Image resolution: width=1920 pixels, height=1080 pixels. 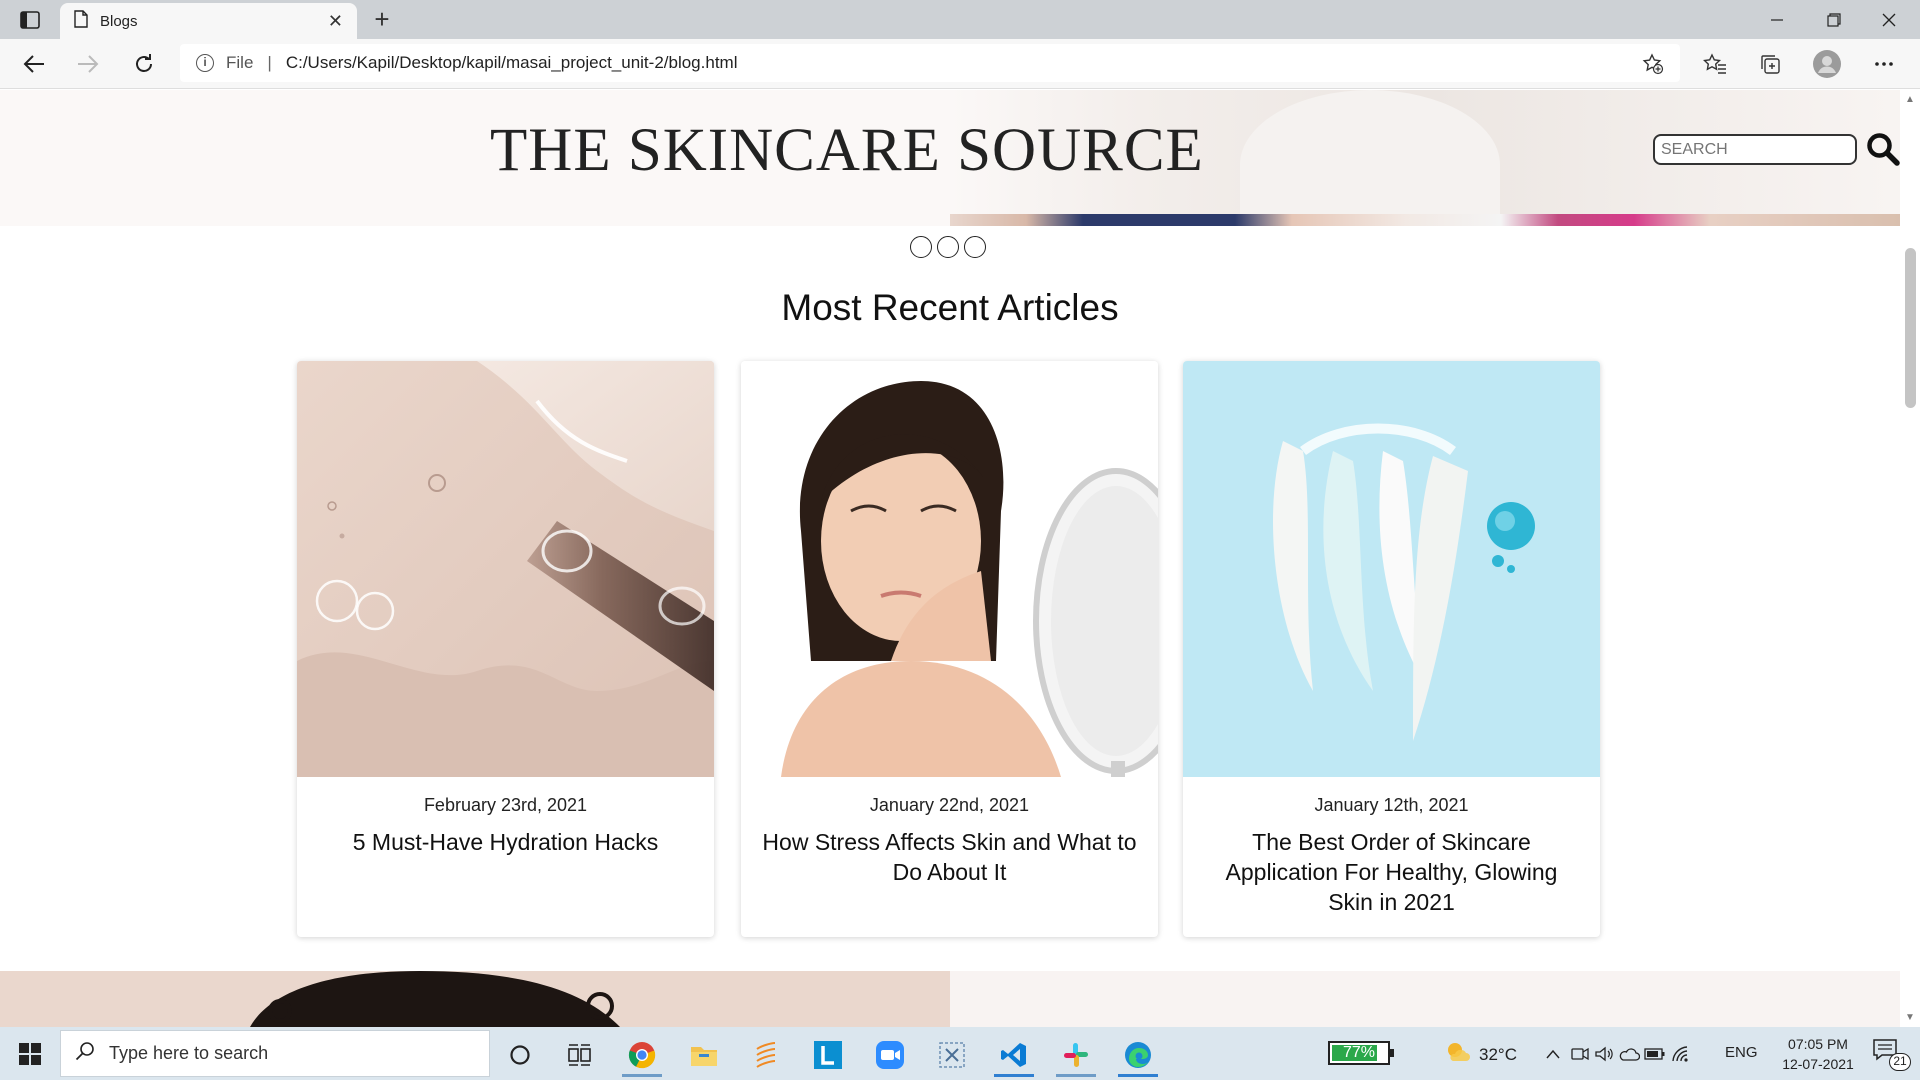 I want to click on clock-date: 12-07-2021, so click(x=1818, y=1064).